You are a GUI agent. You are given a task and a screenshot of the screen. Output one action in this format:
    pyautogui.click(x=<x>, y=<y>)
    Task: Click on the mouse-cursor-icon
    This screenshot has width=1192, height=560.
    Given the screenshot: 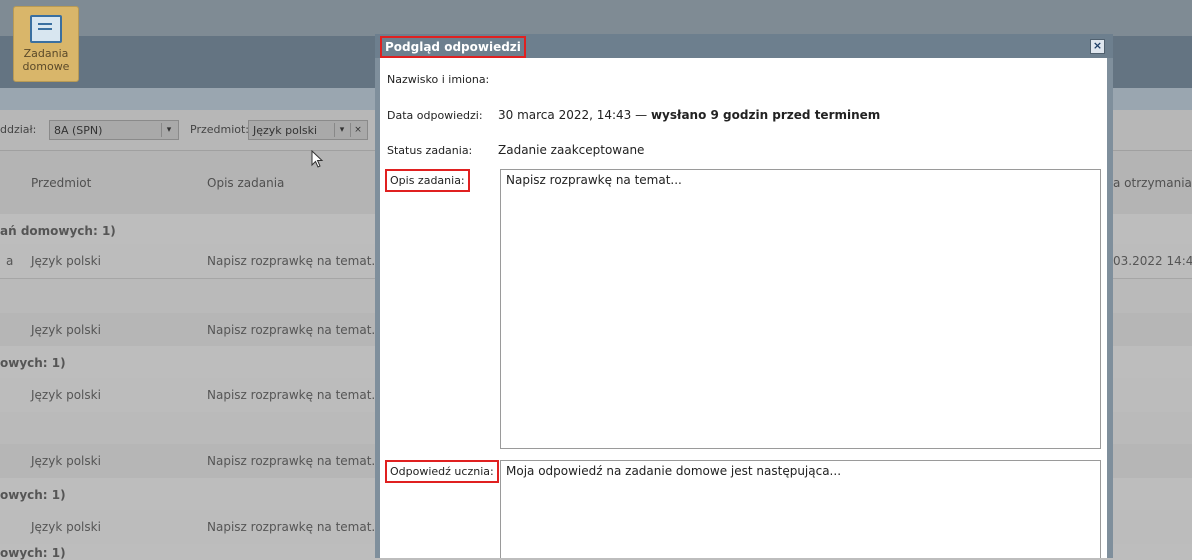 What is the action you would take?
    pyautogui.click(x=317, y=159)
    